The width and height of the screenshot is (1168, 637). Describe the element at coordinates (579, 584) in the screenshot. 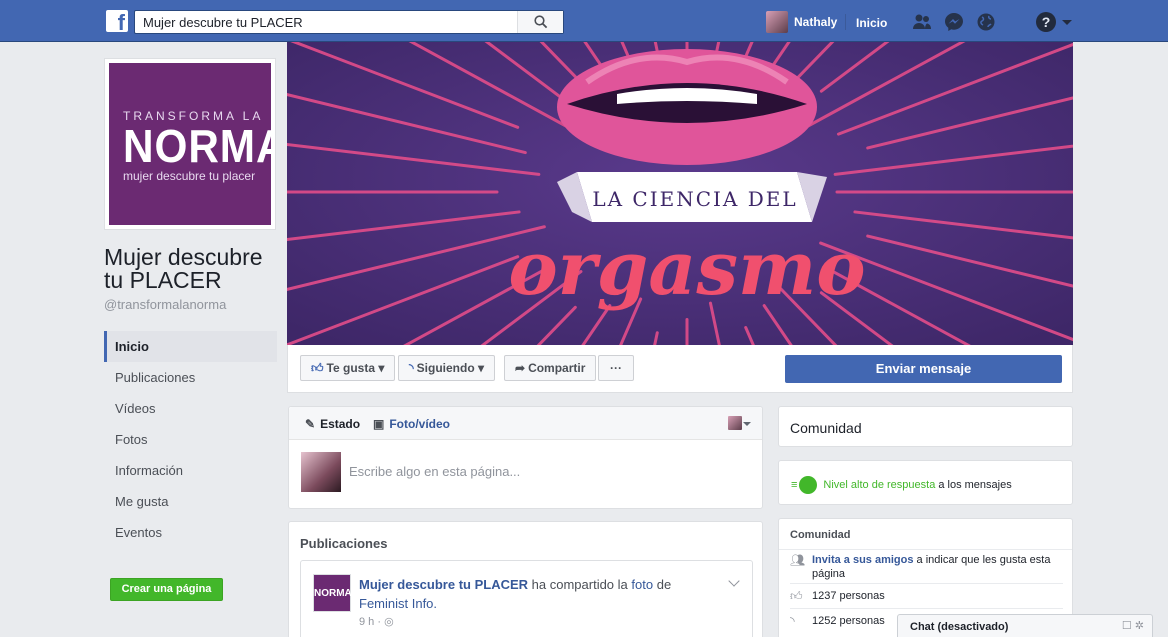

I see `post-action-text: ha compartido la` at that location.